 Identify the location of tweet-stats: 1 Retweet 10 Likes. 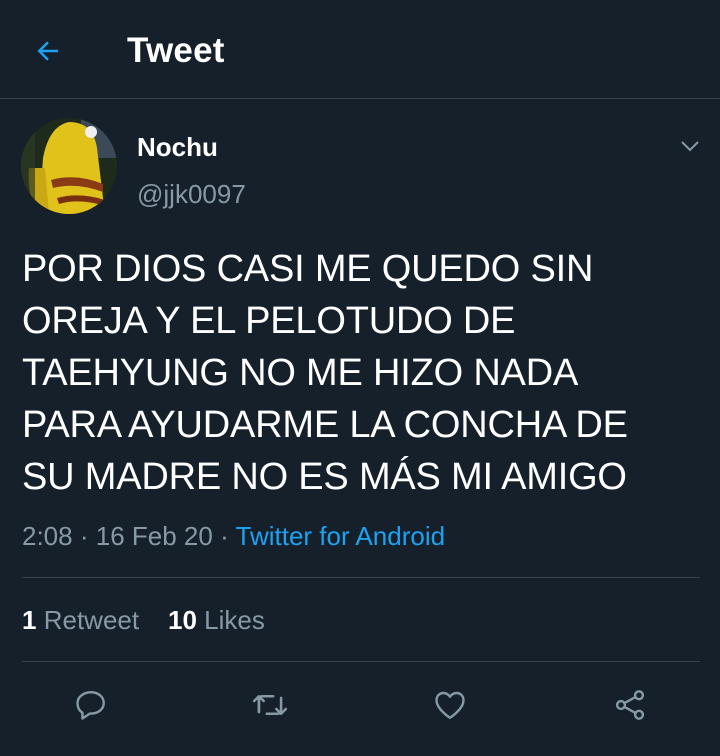
(143, 620).